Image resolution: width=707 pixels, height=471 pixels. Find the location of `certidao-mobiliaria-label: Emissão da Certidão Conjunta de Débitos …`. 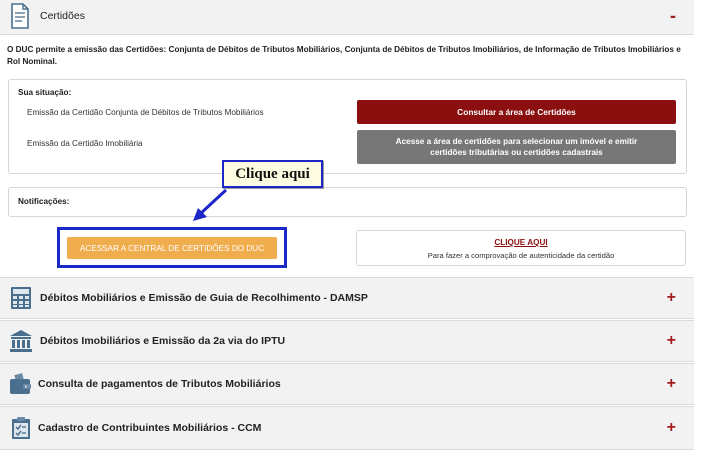

certidao-mobiliaria-label: Emissão da Certidão Conjunta de Débitos … is located at coordinates (145, 112).